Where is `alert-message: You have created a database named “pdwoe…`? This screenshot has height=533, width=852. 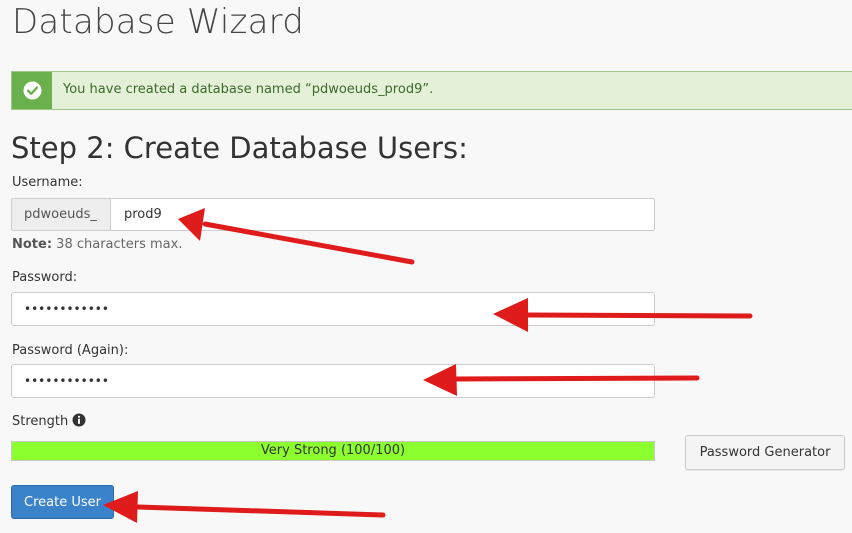
alert-message: You have created a database named “pdwoe… is located at coordinates (248, 89).